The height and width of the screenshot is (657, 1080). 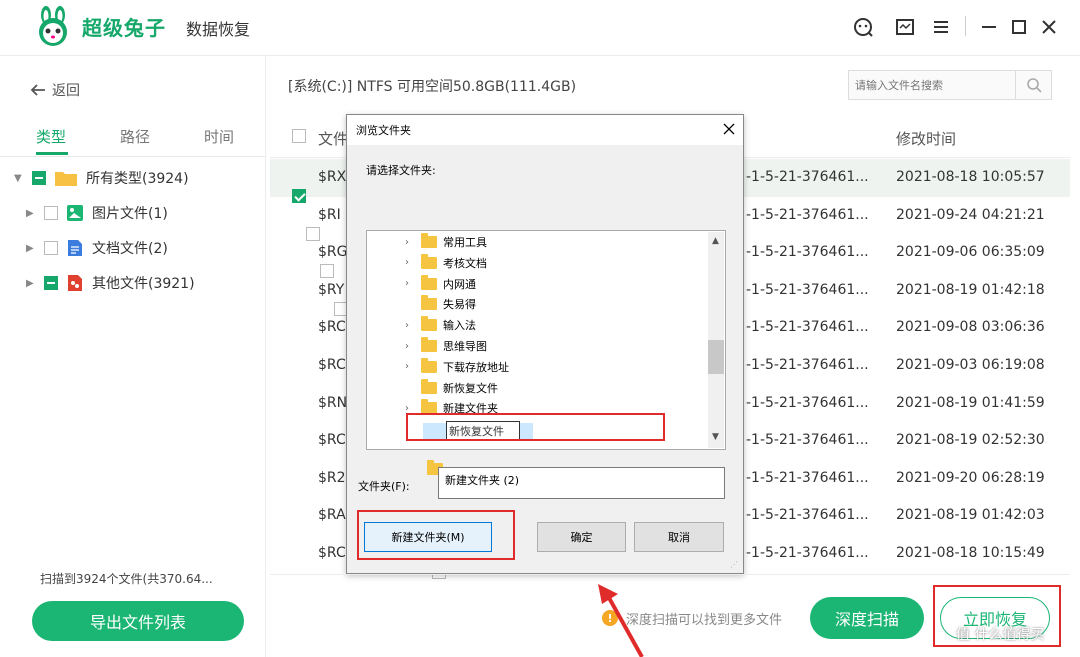 What do you see at coordinates (1049, 27) in the screenshot?
I see `close-icon` at bounding box center [1049, 27].